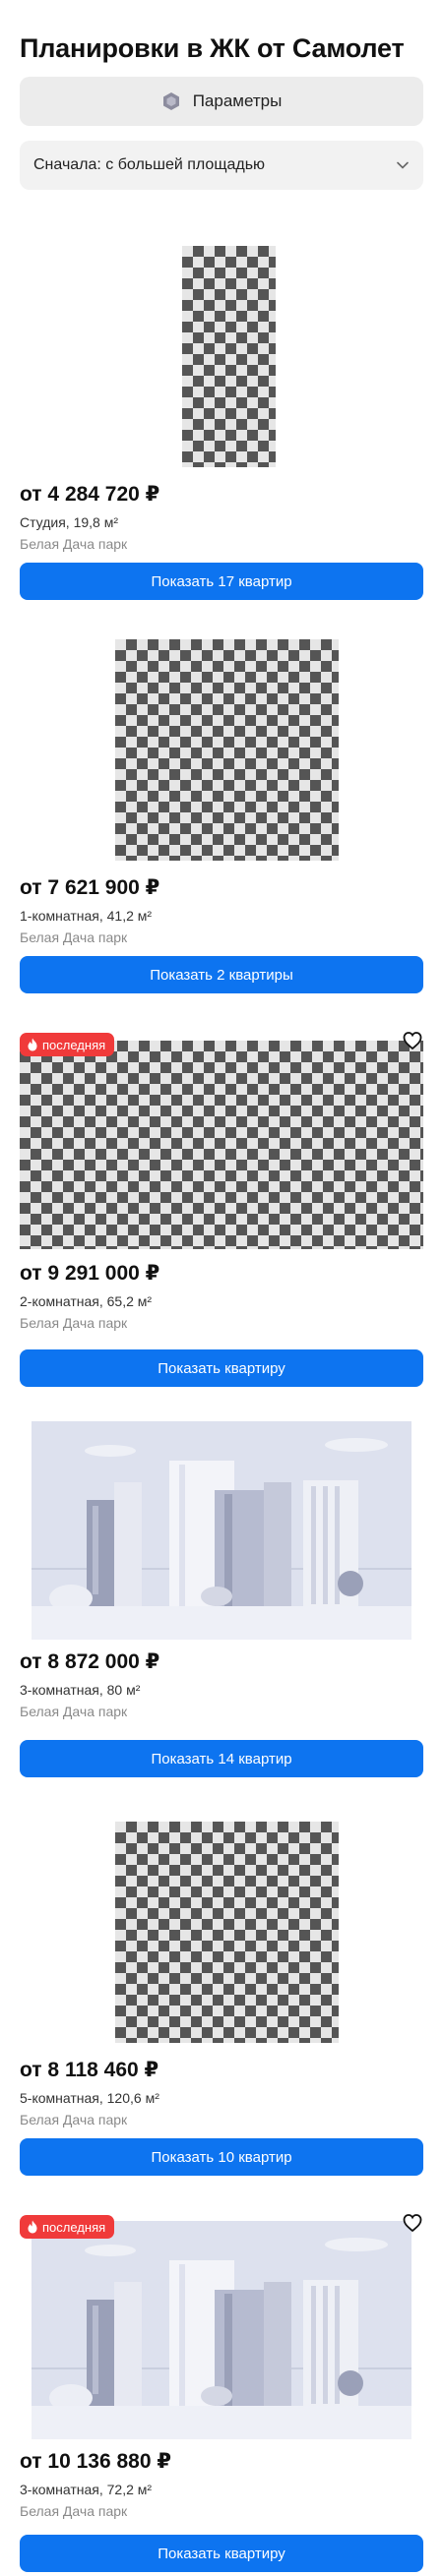 Image resolution: width=443 pixels, height=2576 pixels. What do you see at coordinates (90, 1662) in the screenshot?
I see `card-price: от 8 872 000 ₽` at bounding box center [90, 1662].